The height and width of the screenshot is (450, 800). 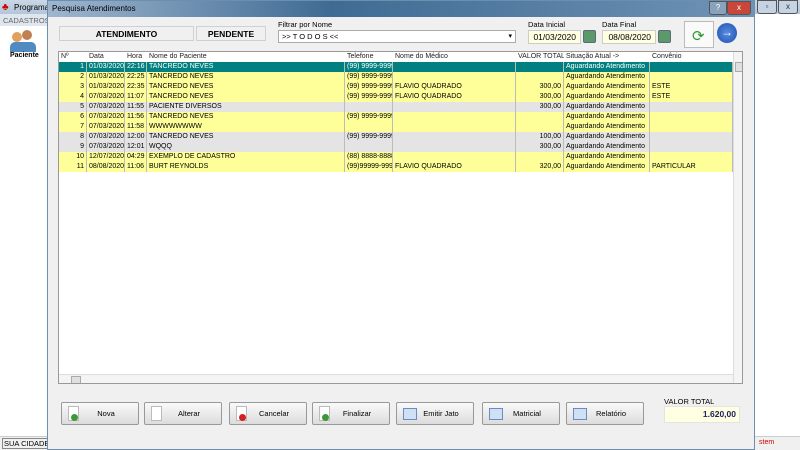 I want to click on patients-icon, so click(x=24, y=41).